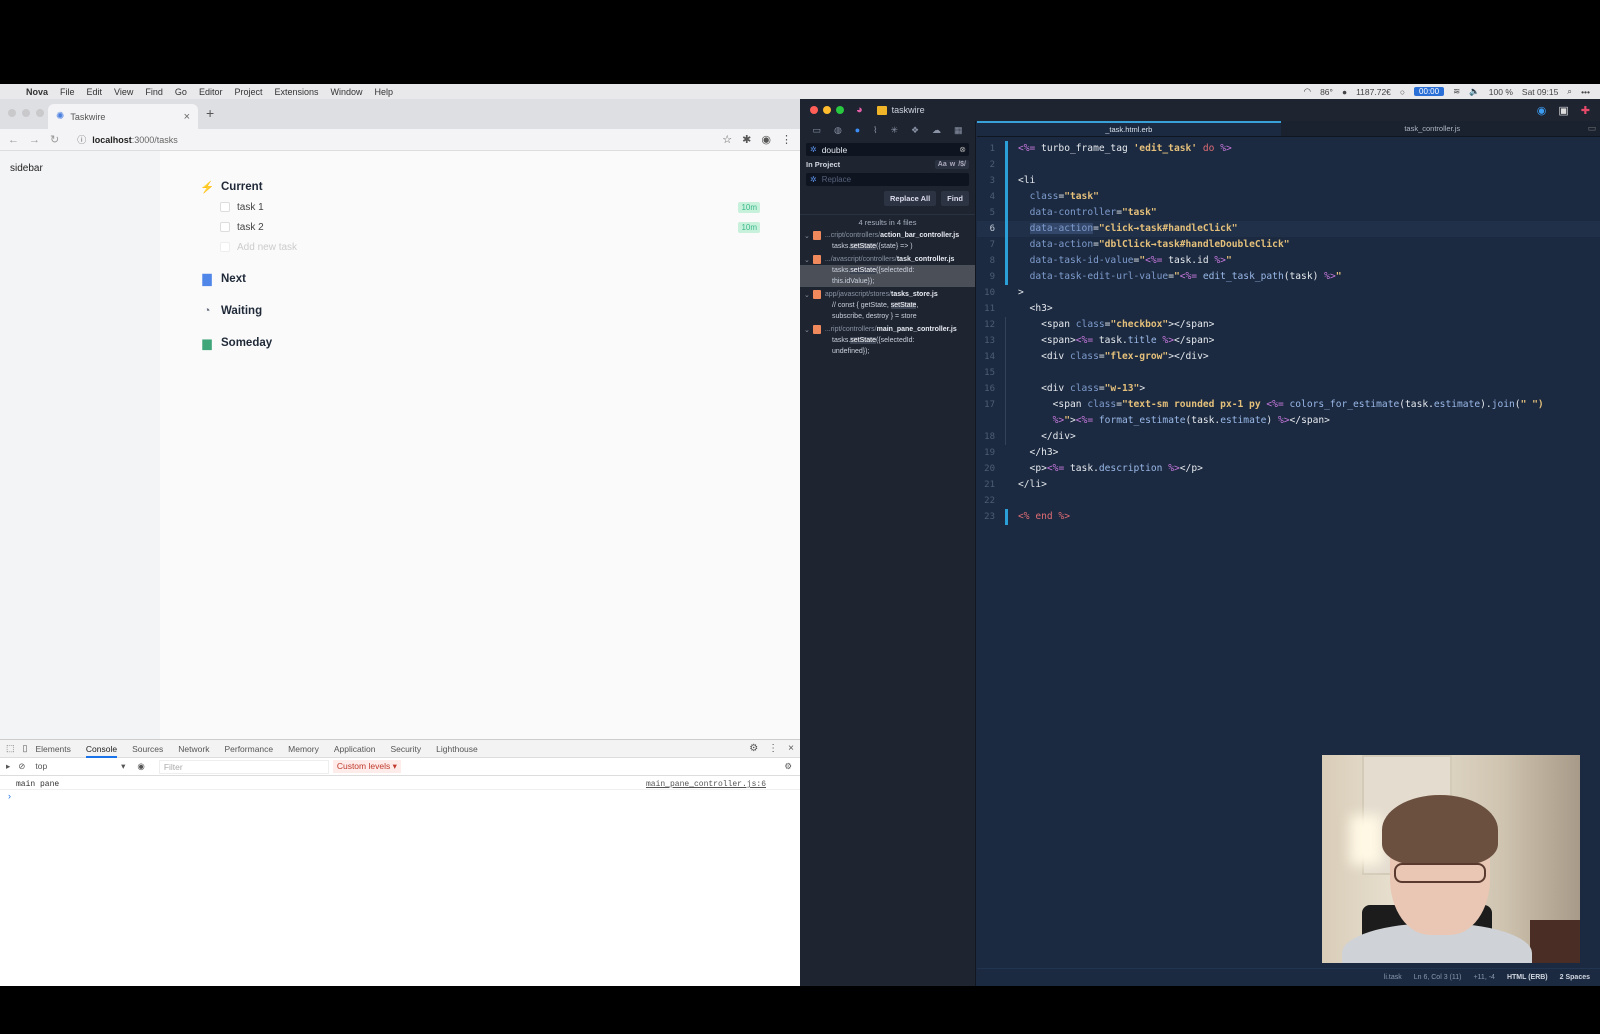 This screenshot has height=1034, width=1600. I want to click on tab-performance: Performance, so click(248, 749).